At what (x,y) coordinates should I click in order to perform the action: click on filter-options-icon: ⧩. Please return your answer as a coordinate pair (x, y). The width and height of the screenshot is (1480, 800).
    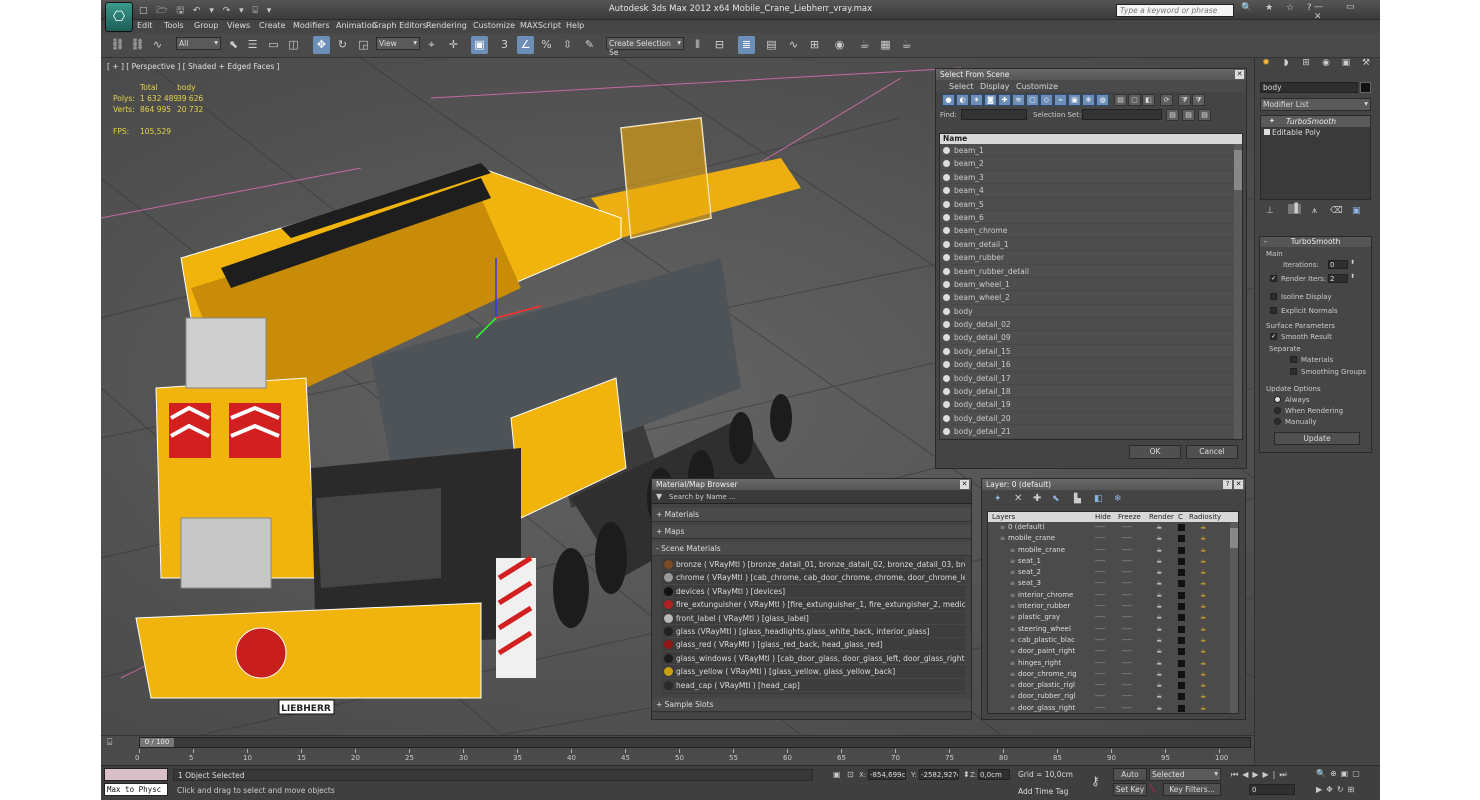
    Looking at the image, I should click on (1198, 100).